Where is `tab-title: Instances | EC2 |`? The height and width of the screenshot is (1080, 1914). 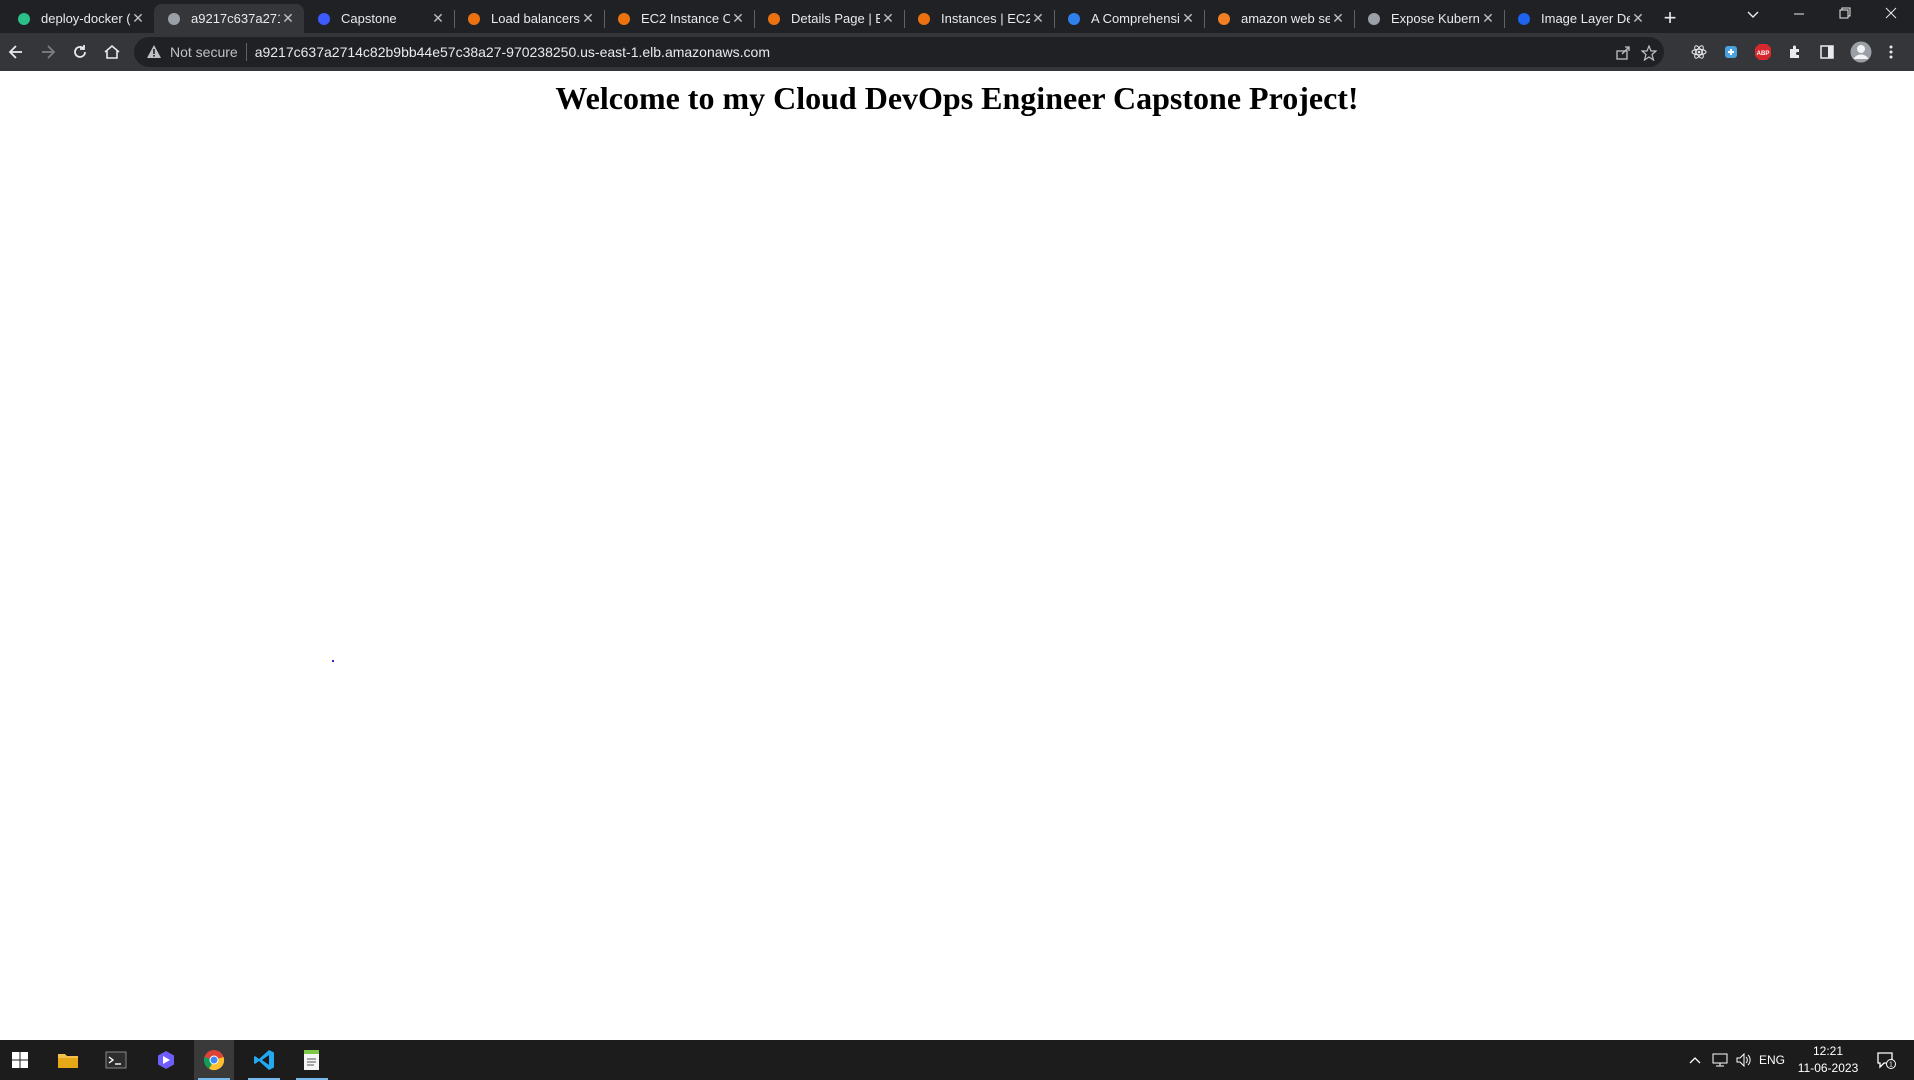
tab-title: Instances | EC2 | is located at coordinates (985, 18).